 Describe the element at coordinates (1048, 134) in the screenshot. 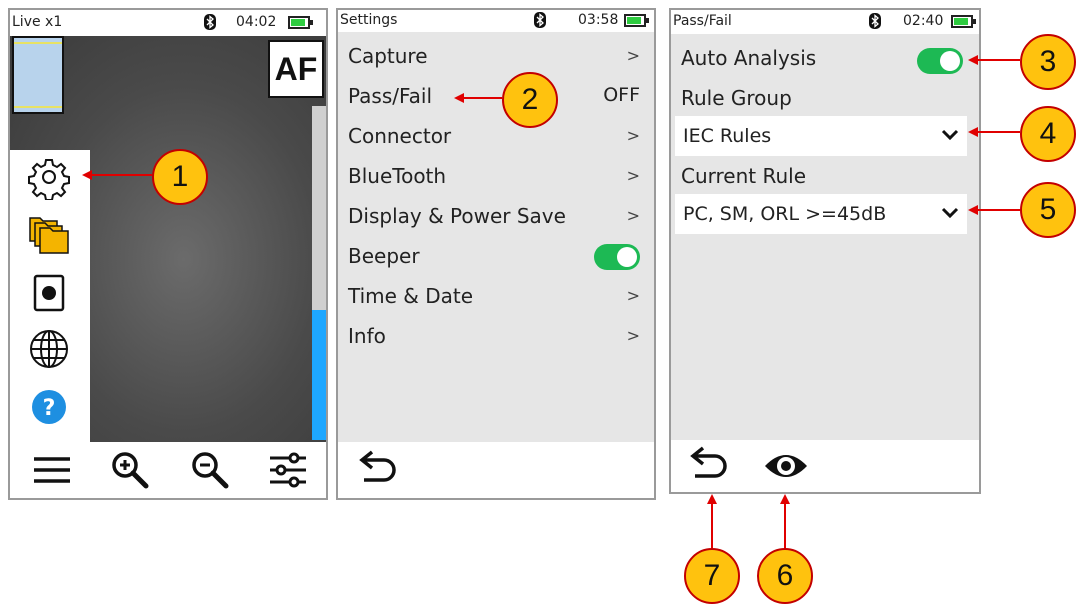

I see `callout-4: 4` at that location.